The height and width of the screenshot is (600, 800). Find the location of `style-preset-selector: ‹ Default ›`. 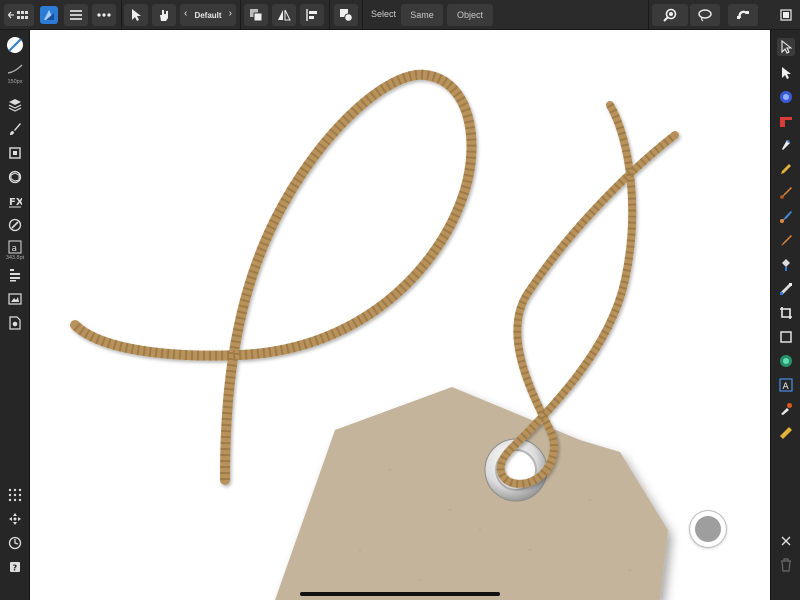

style-preset-selector: ‹ Default › is located at coordinates (208, 15).